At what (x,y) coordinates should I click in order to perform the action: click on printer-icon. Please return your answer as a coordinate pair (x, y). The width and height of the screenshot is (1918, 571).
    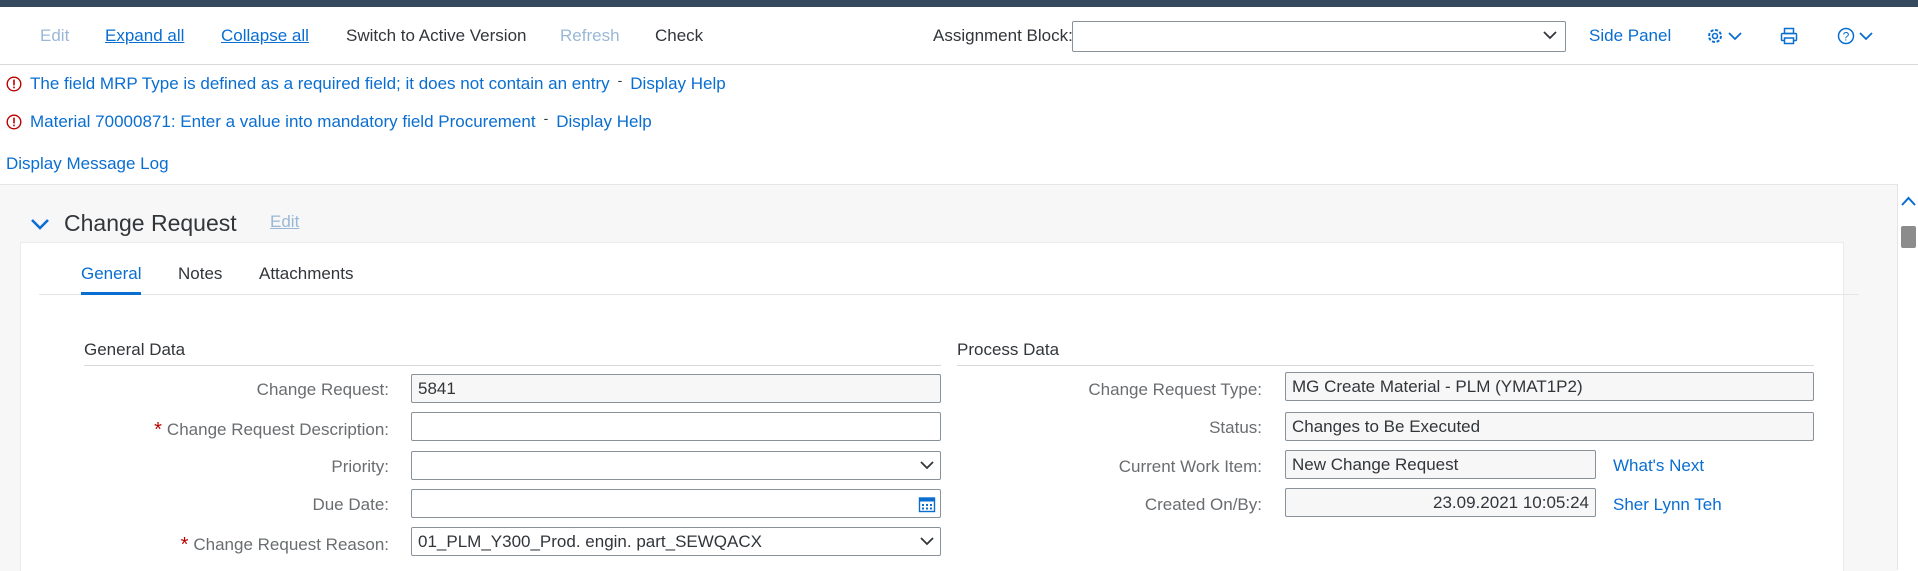
    Looking at the image, I should click on (1789, 36).